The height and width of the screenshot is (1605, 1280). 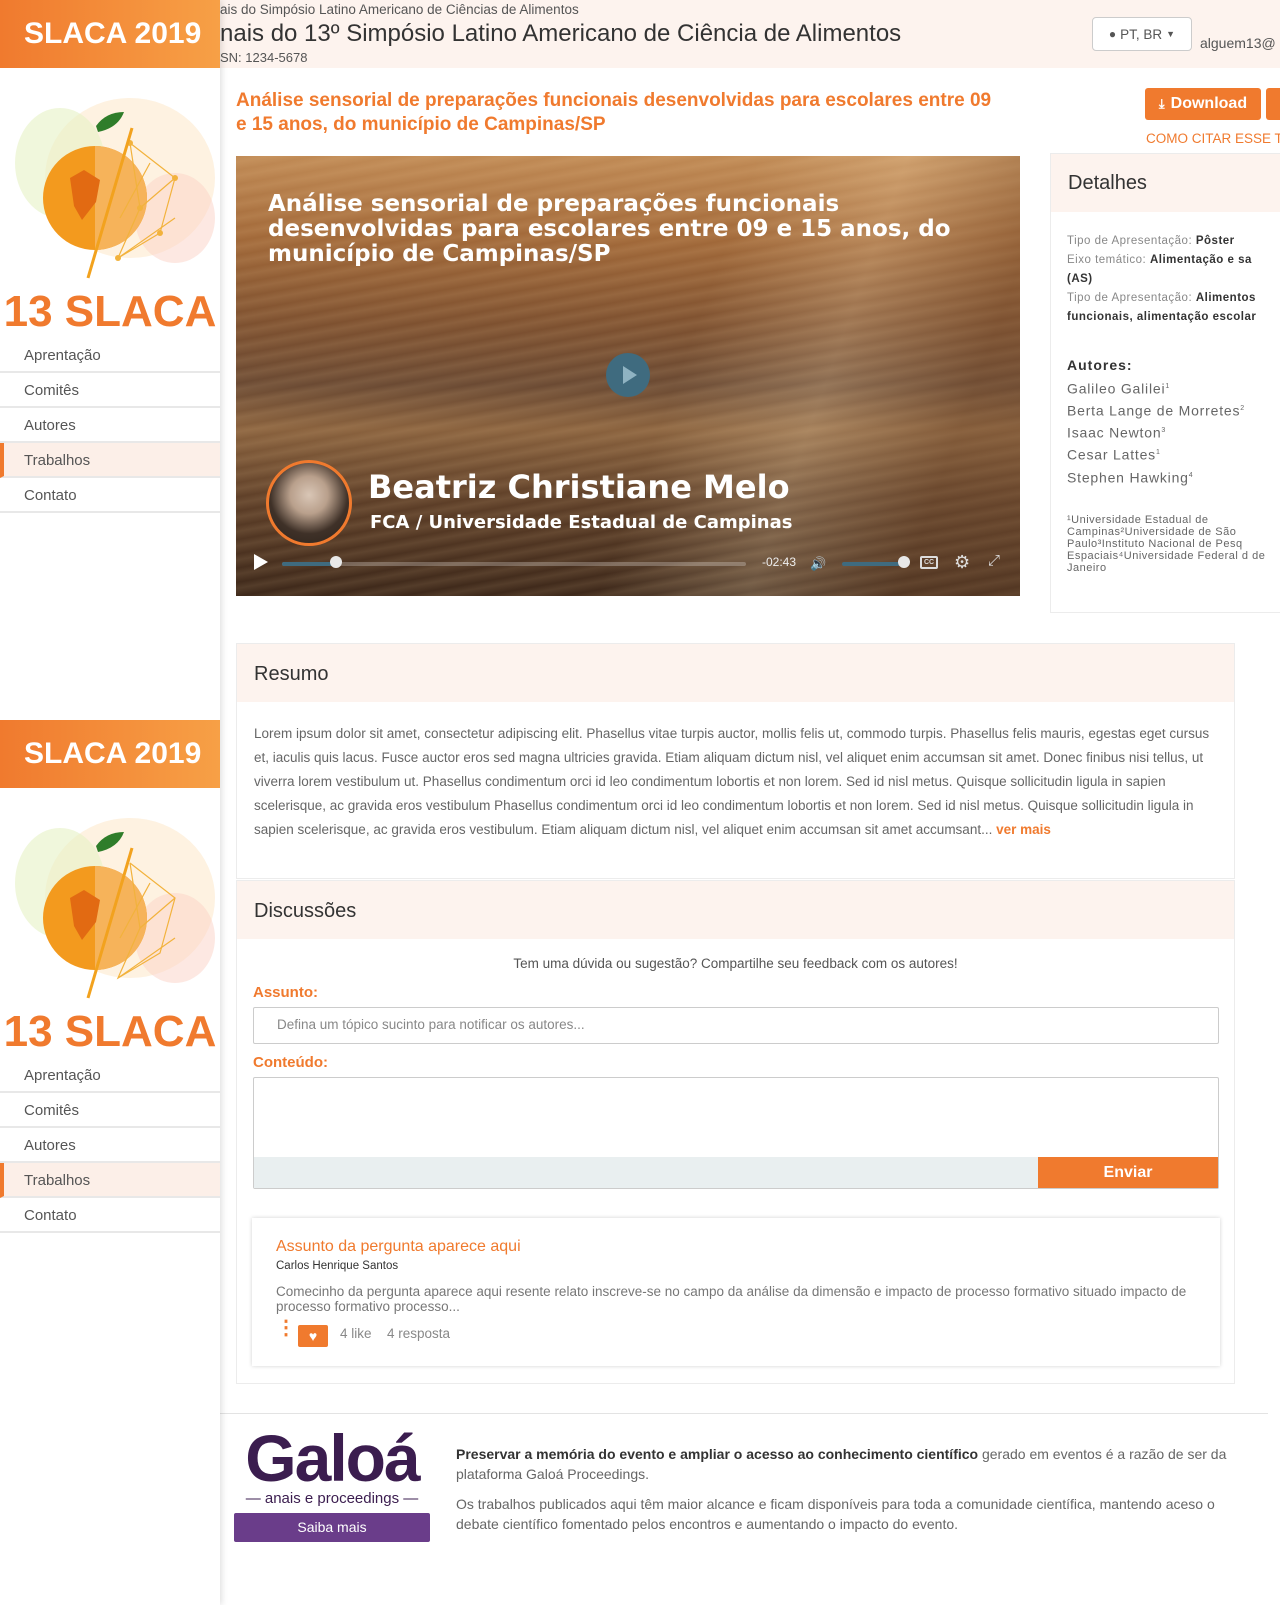 What do you see at coordinates (735, 673) in the screenshot?
I see `resumo-heading: Resumo` at bounding box center [735, 673].